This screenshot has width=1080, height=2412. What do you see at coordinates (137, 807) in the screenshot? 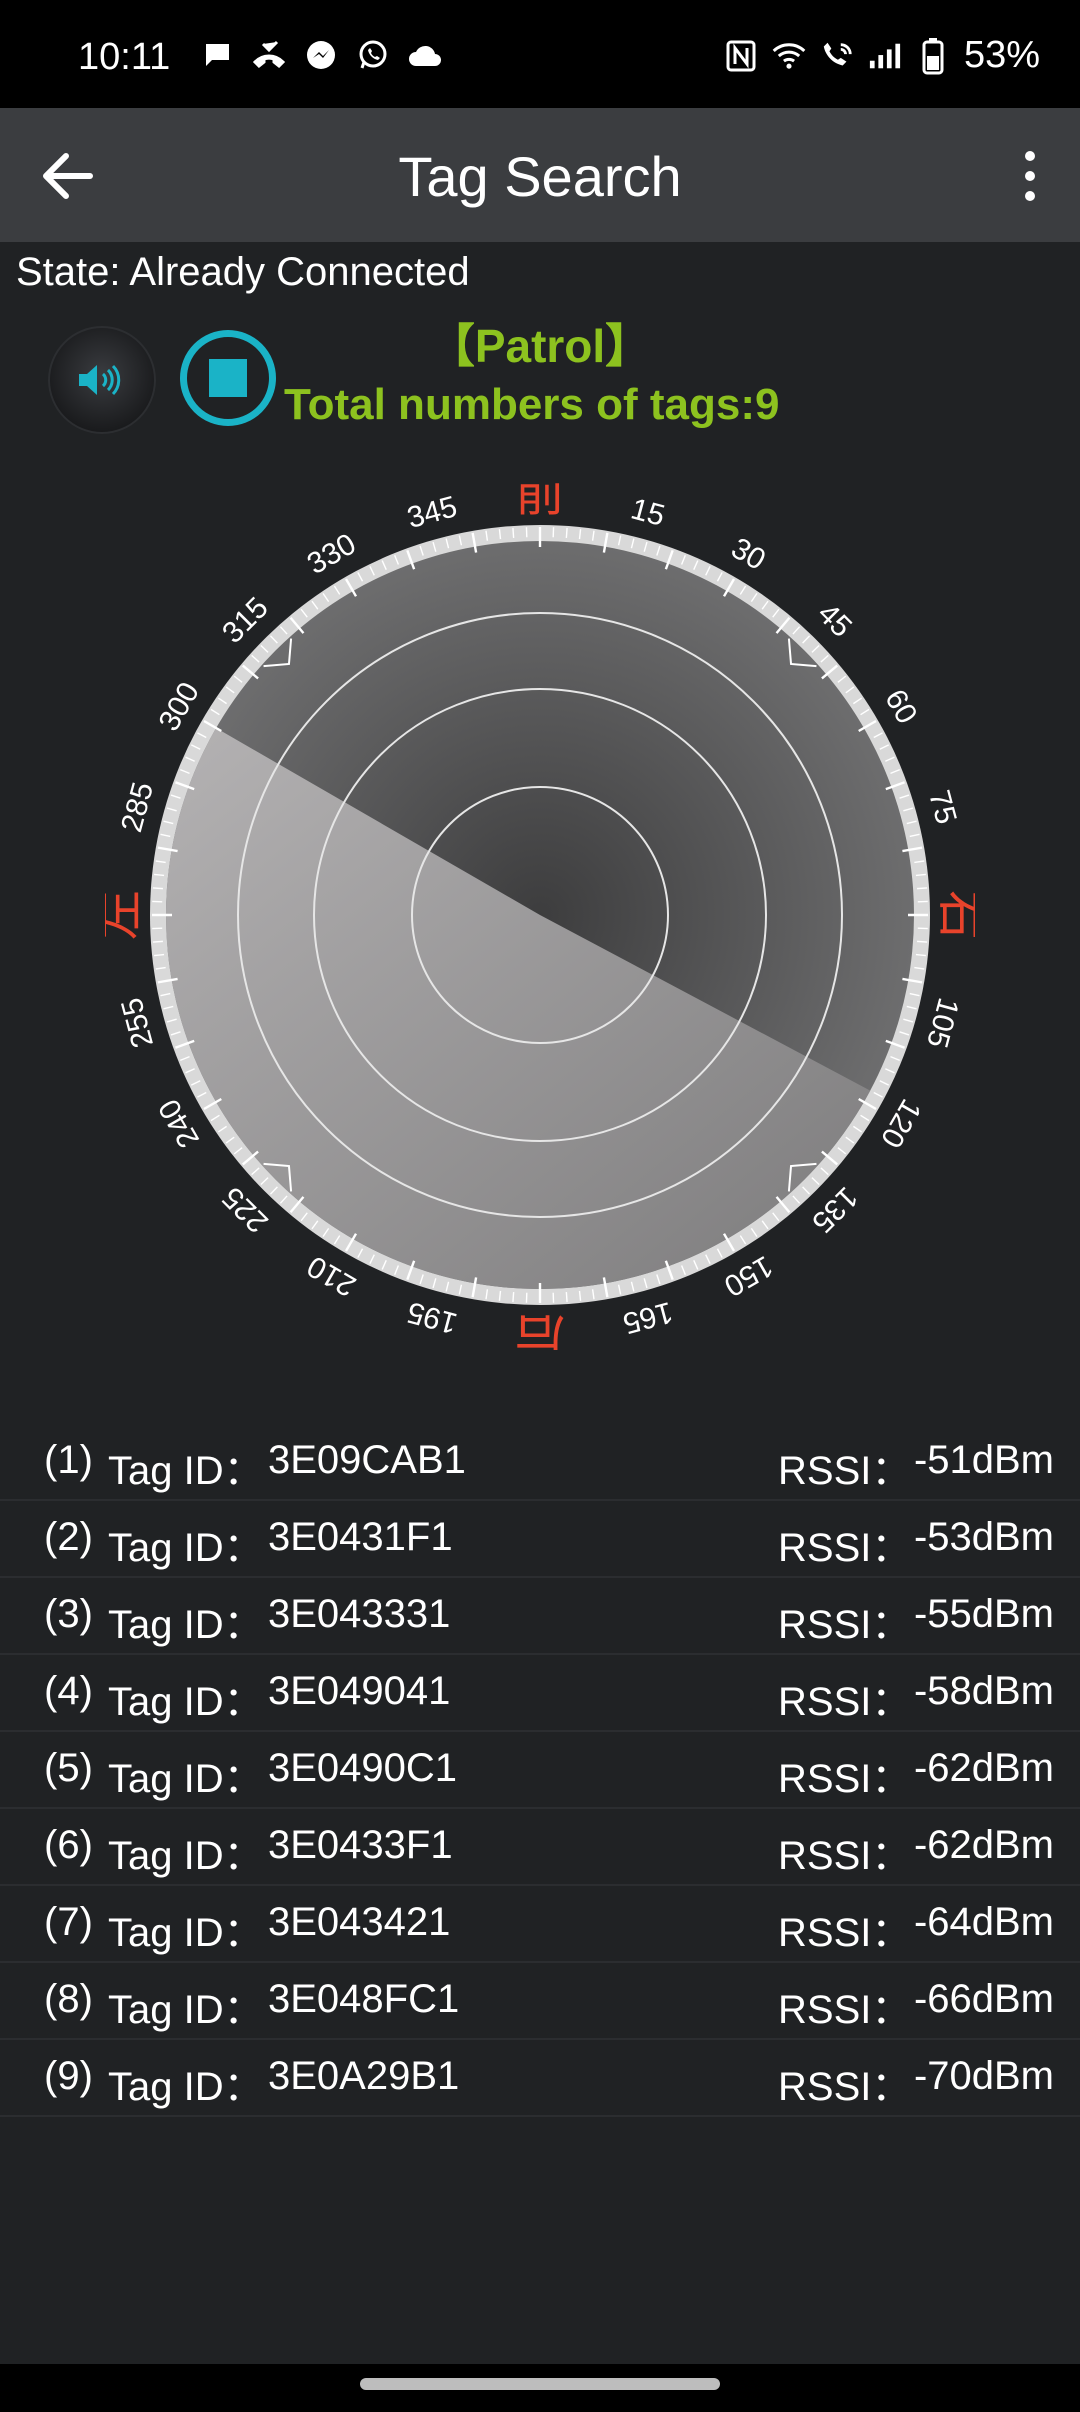
I see `compass-degree-label: 285` at bounding box center [137, 807].